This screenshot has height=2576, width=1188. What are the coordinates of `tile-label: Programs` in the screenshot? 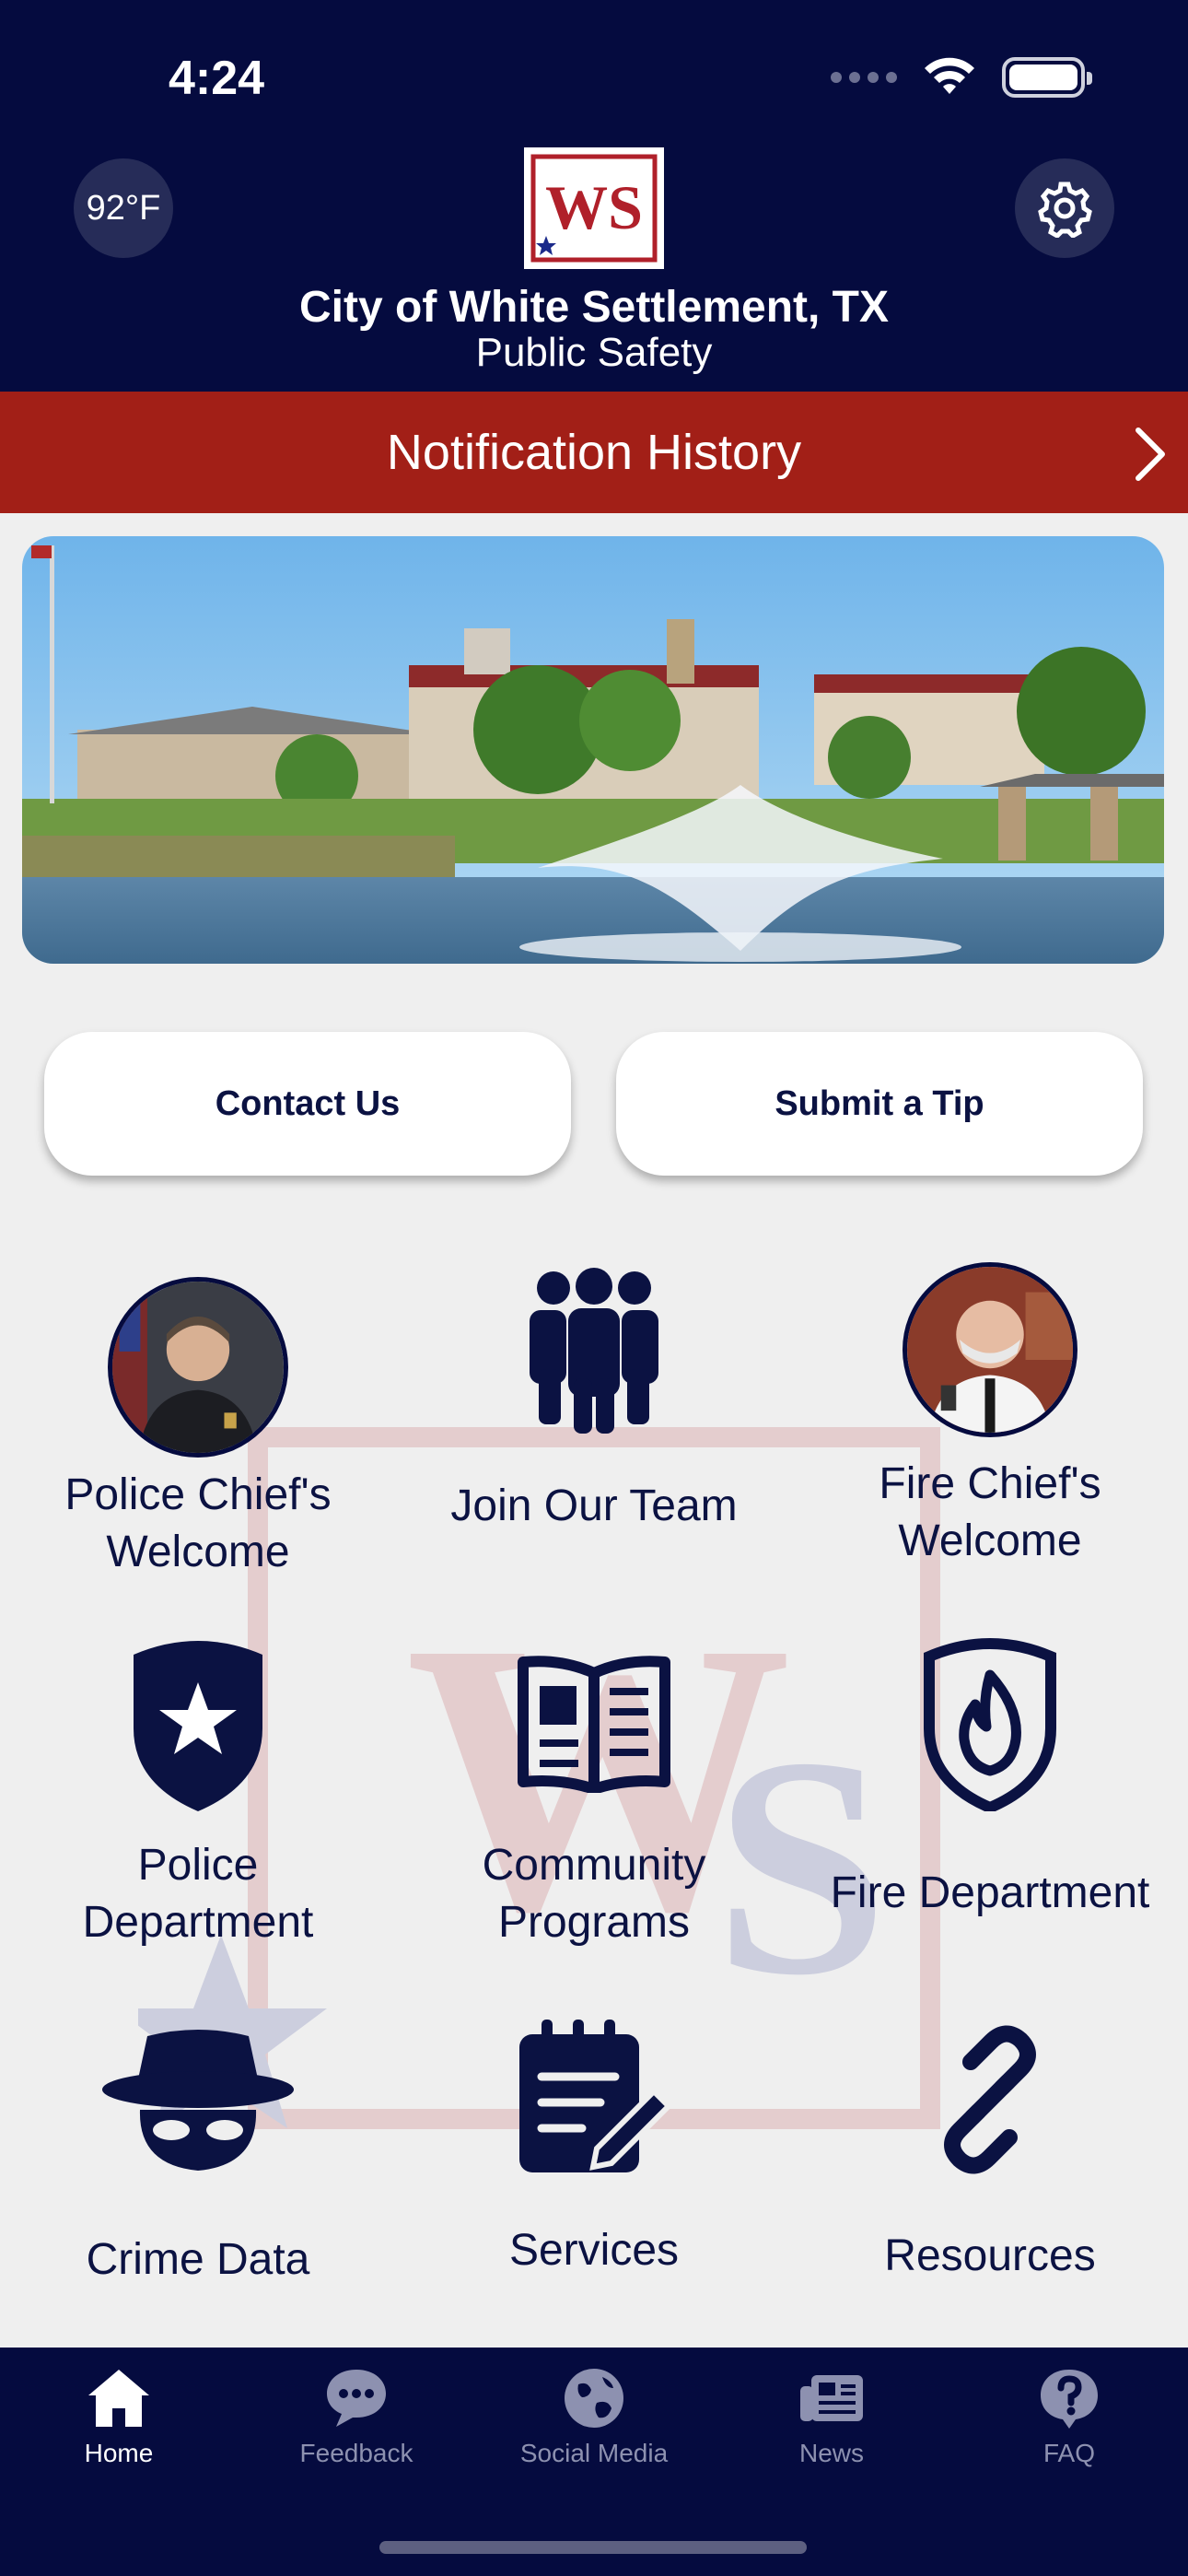 It's located at (594, 1922).